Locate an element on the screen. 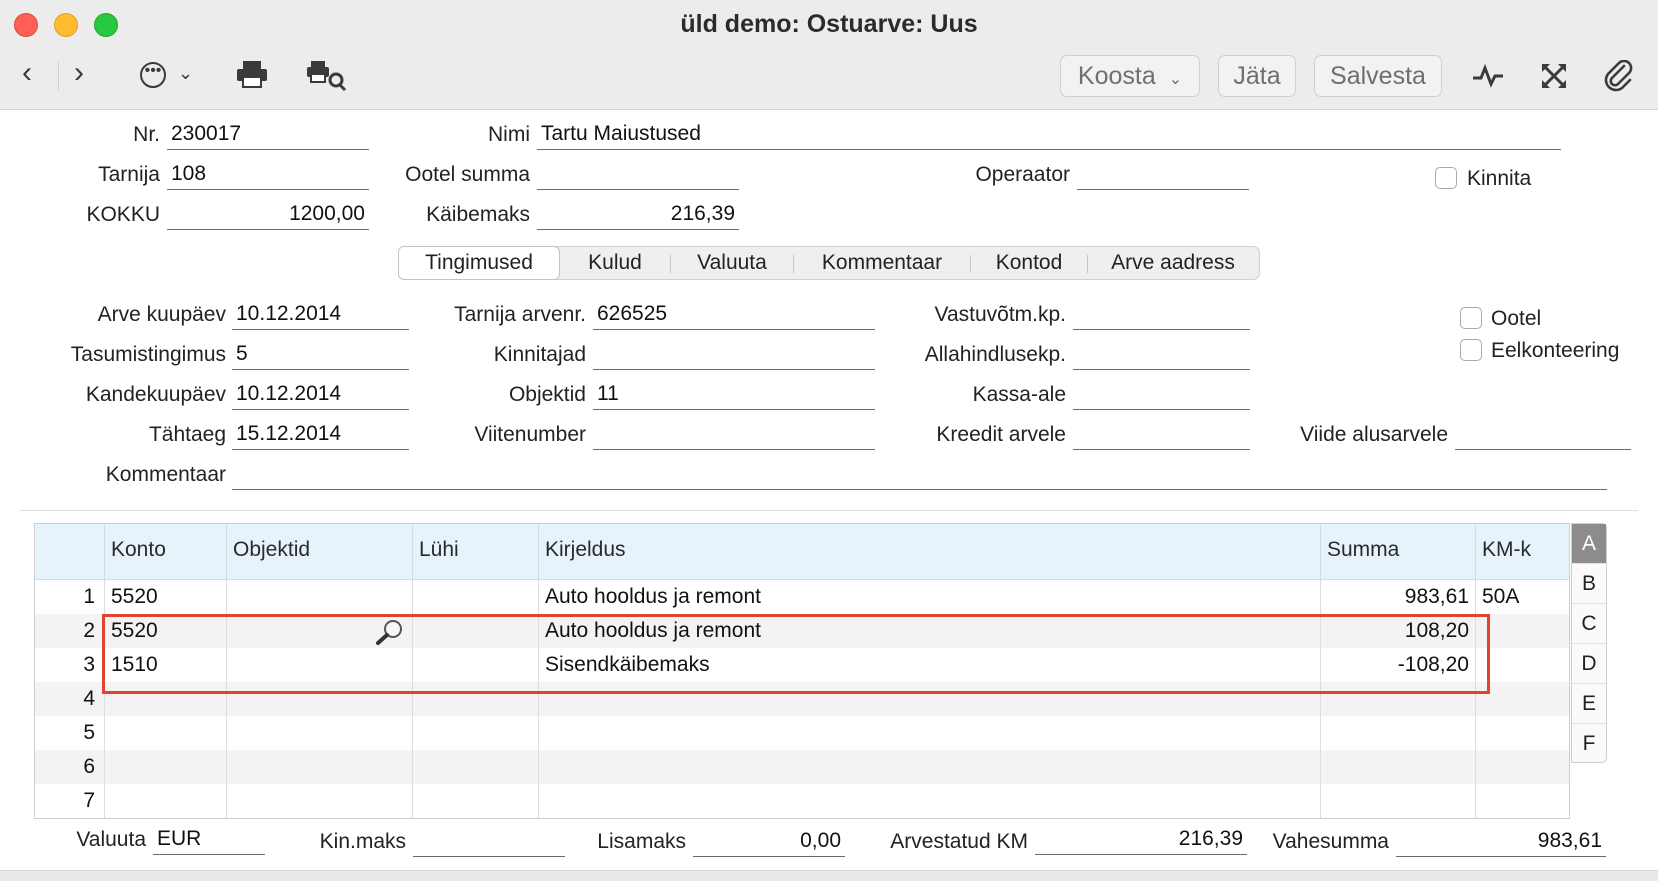 The width and height of the screenshot is (1658, 881). valuuta-field: EUR is located at coordinates (209, 840).